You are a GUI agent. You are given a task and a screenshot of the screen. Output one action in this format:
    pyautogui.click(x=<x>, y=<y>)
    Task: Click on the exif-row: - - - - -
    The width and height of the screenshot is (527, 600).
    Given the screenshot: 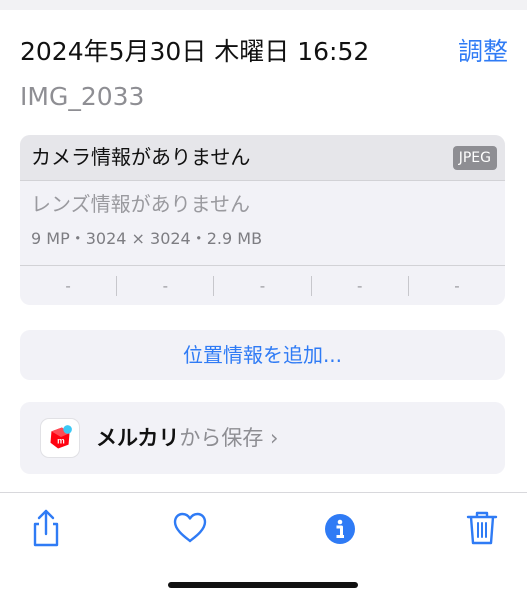 What is the action you would take?
    pyautogui.click(x=262, y=285)
    